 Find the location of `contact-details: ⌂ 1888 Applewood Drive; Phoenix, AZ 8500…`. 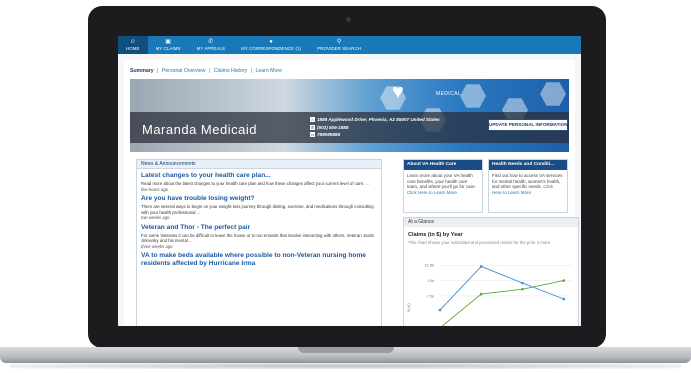

contact-details: ⌂ 1888 Applewood Drive; Phoenix, AZ 8500… is located at coordinates (375, 127).